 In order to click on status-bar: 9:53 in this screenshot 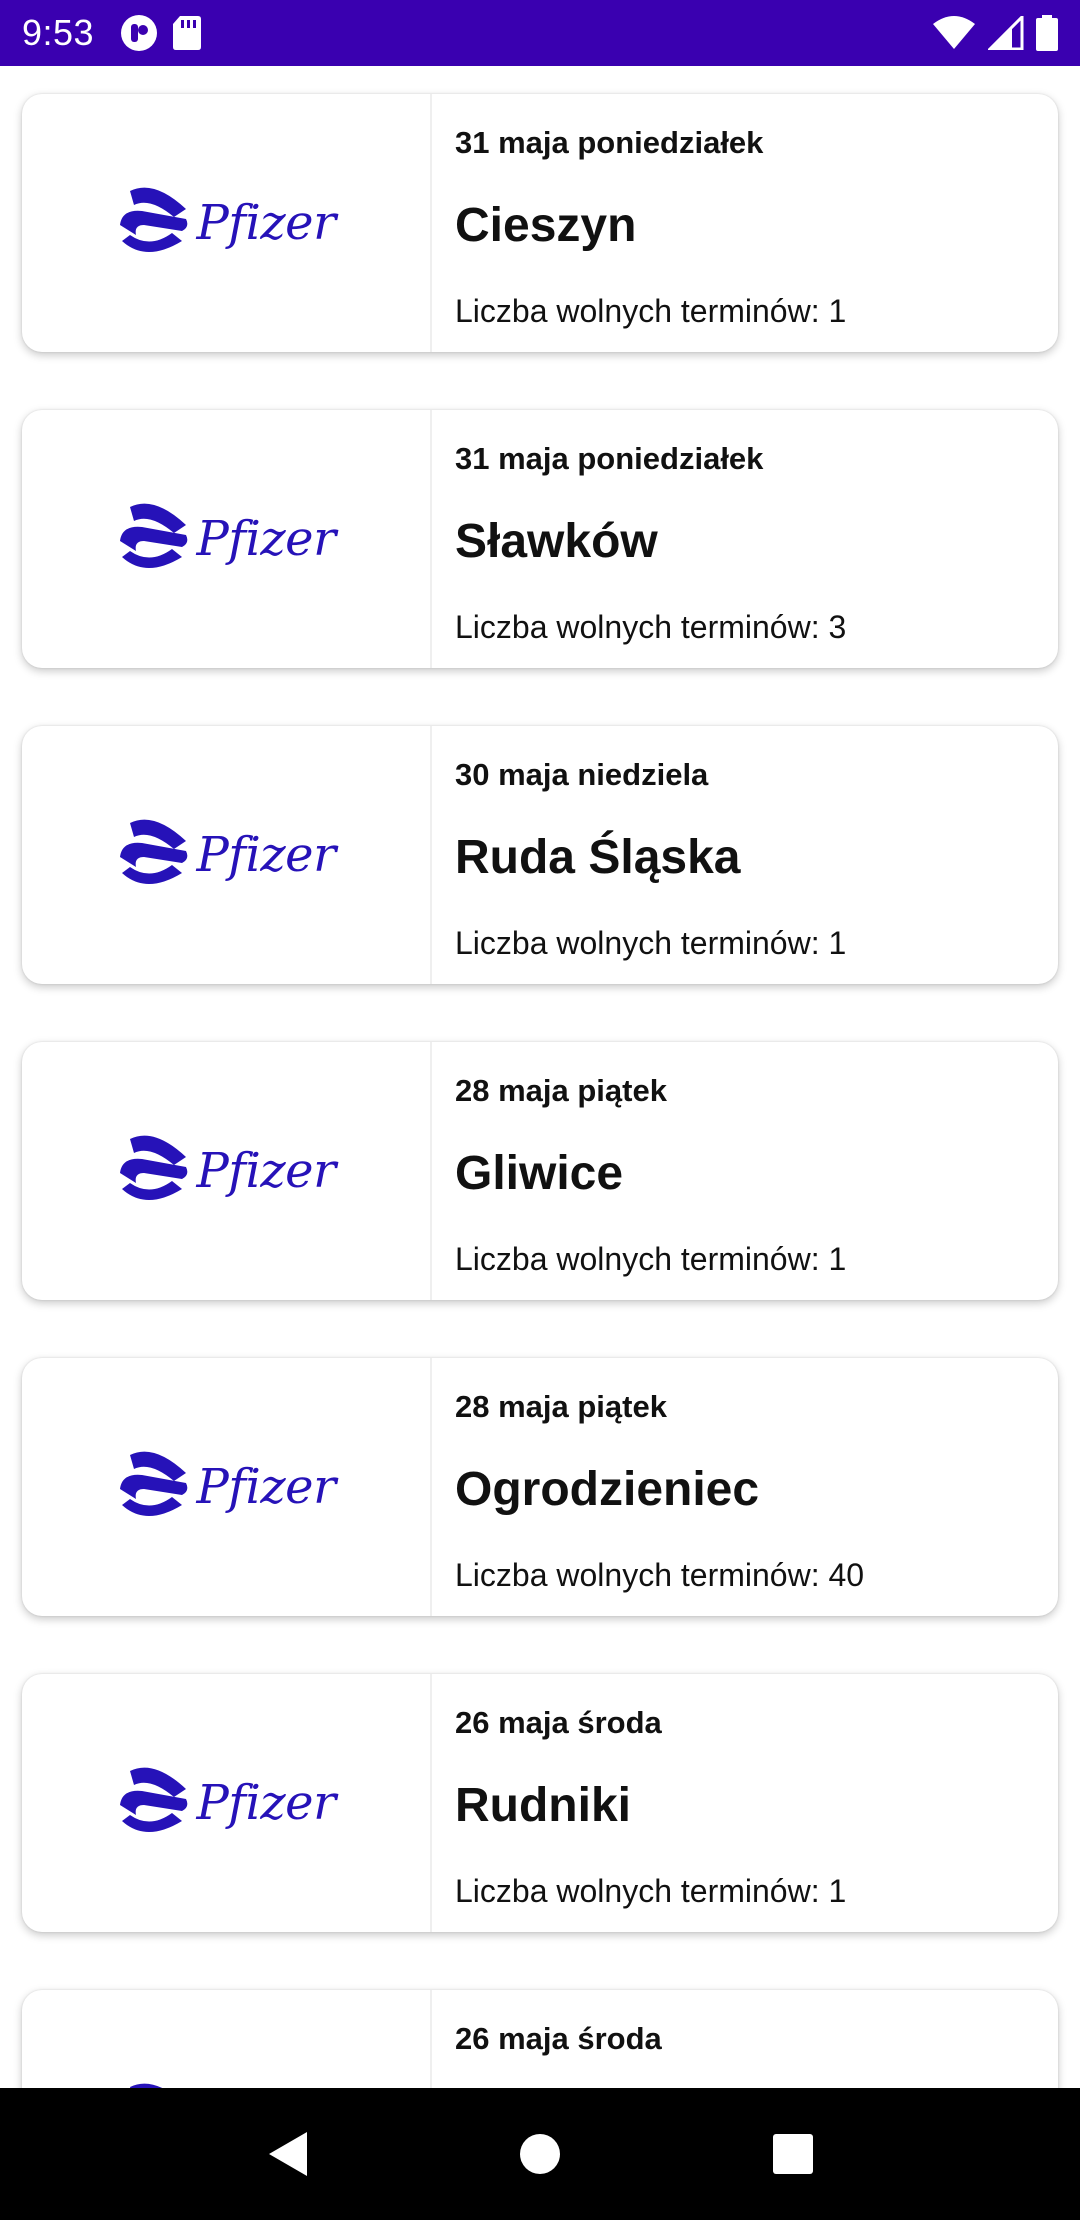, I will do `click(540, 33)`.